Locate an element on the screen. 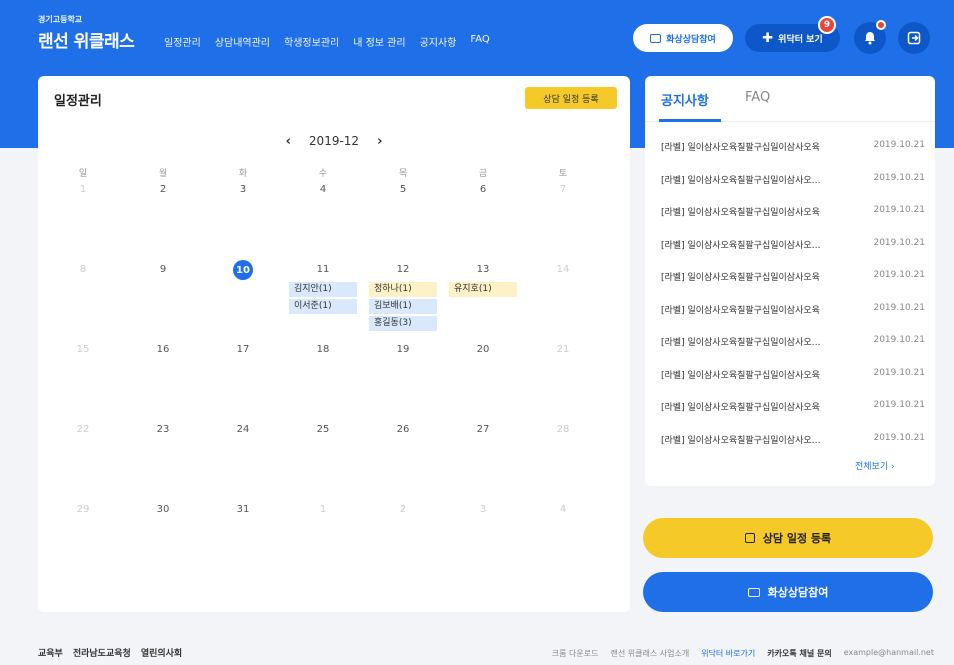 This screenshot has width=954, height=665. tab-notice: 공지사항 is located at coordinates (685, 99).